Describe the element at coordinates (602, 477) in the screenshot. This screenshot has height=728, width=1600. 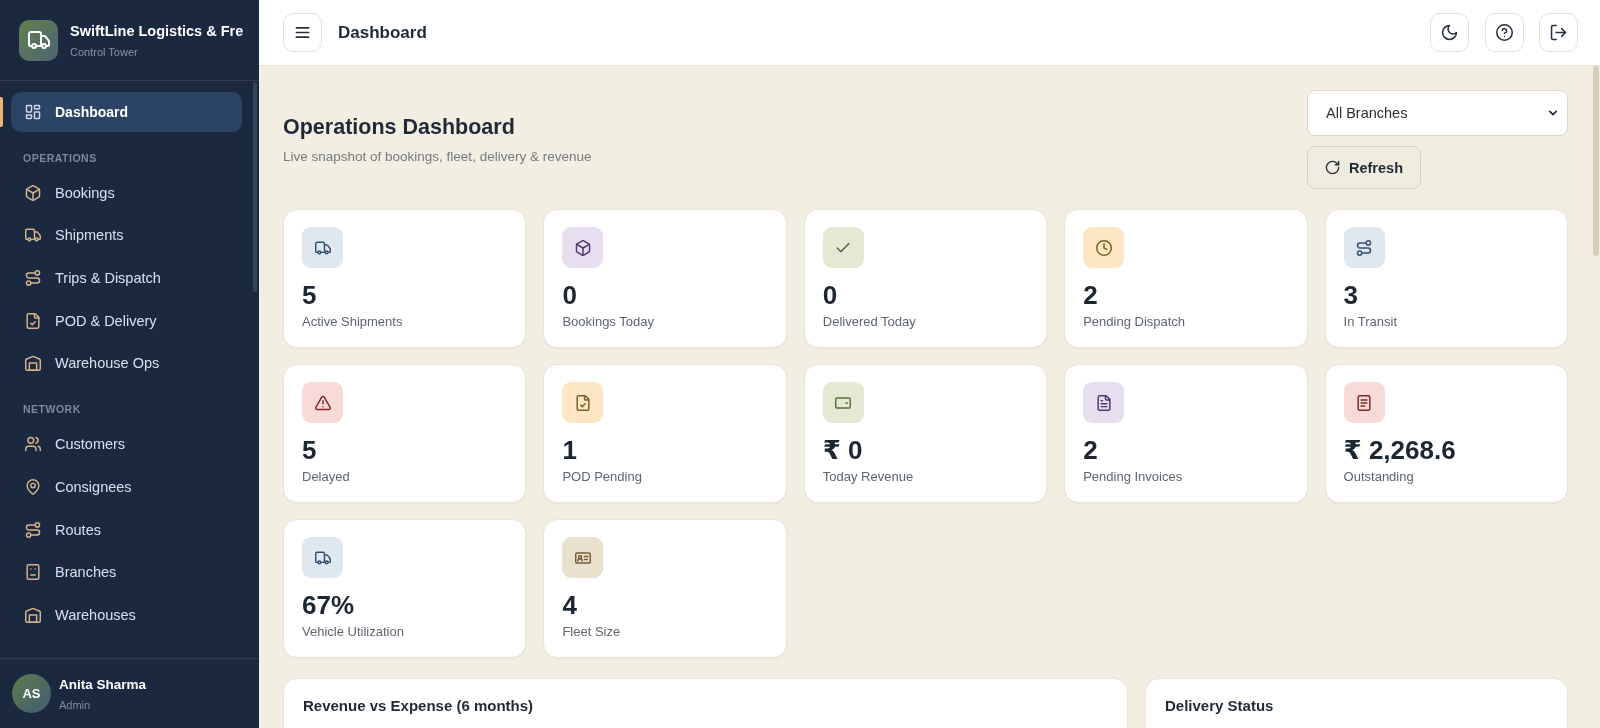
I see `stat-label: POD Pending` at that location.